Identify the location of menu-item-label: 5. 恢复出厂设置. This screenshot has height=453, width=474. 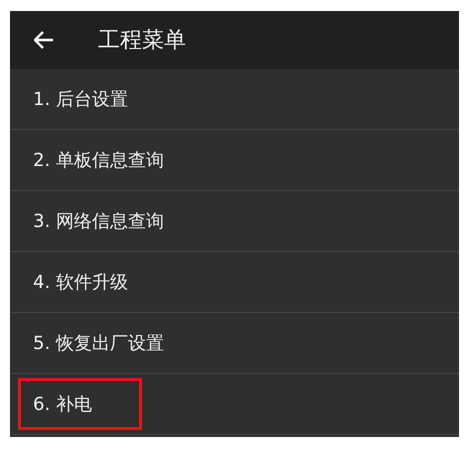
(98, 344).